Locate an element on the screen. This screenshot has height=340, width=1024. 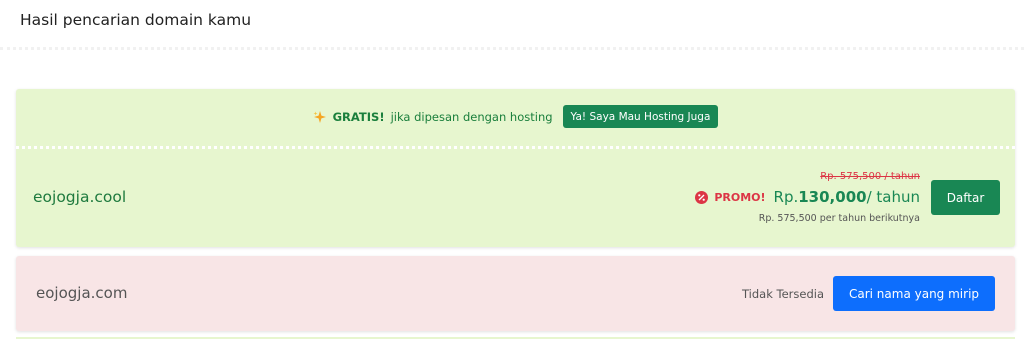
promo-price-line: PROMO! Rp.130,000/ tahun is located at coordinates (807, 197).